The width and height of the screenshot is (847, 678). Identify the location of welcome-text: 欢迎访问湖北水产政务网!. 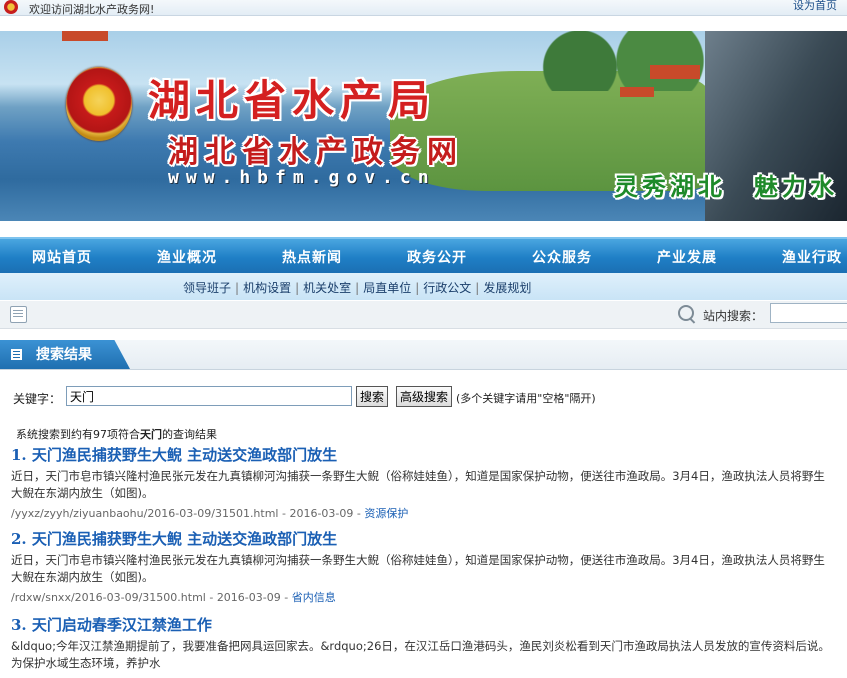
(92, 9).